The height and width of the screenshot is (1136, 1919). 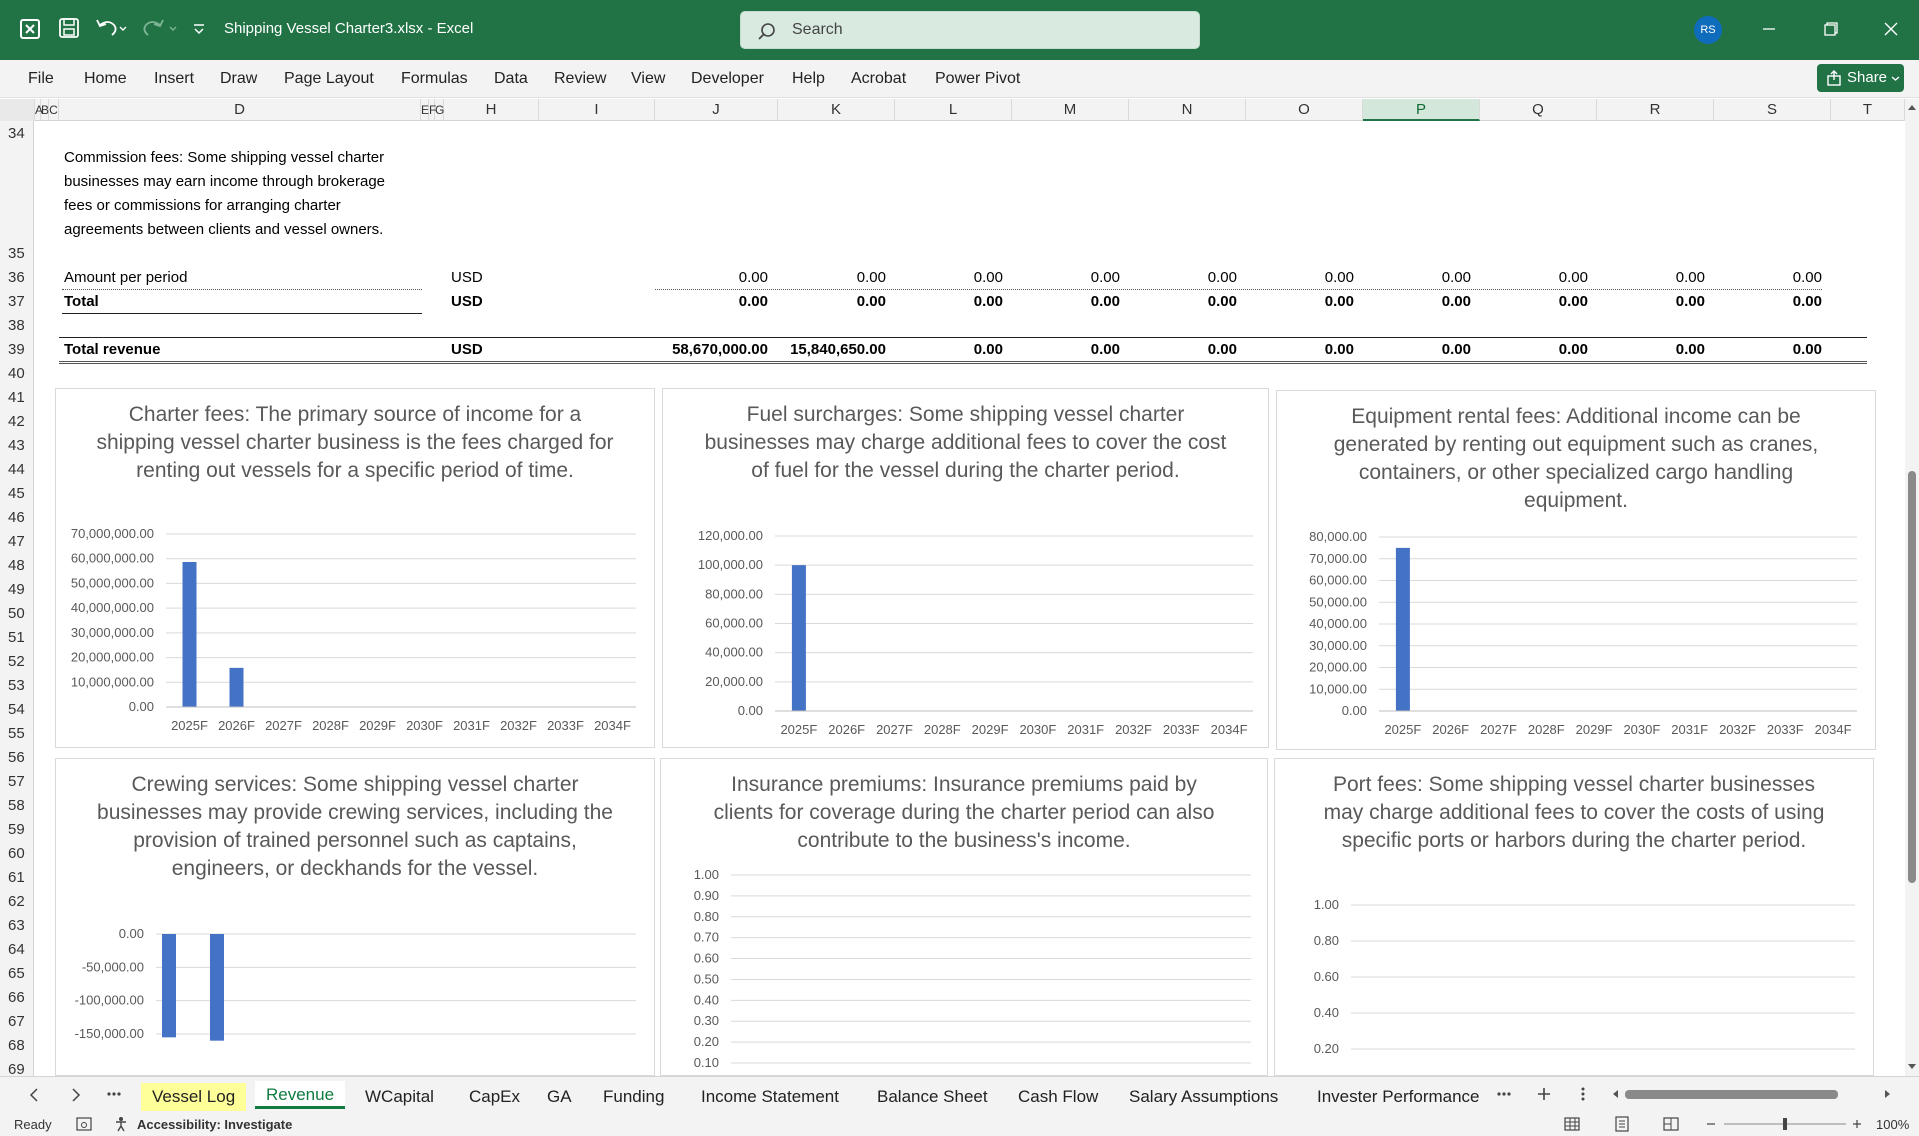 I want to click on tab-review: Review, so click(x=580, y=79).